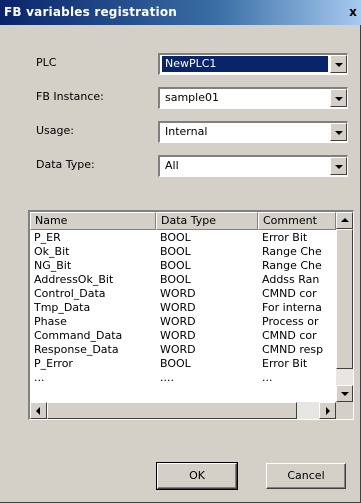  I want to click on scroll-down-button, so click(344, 393).